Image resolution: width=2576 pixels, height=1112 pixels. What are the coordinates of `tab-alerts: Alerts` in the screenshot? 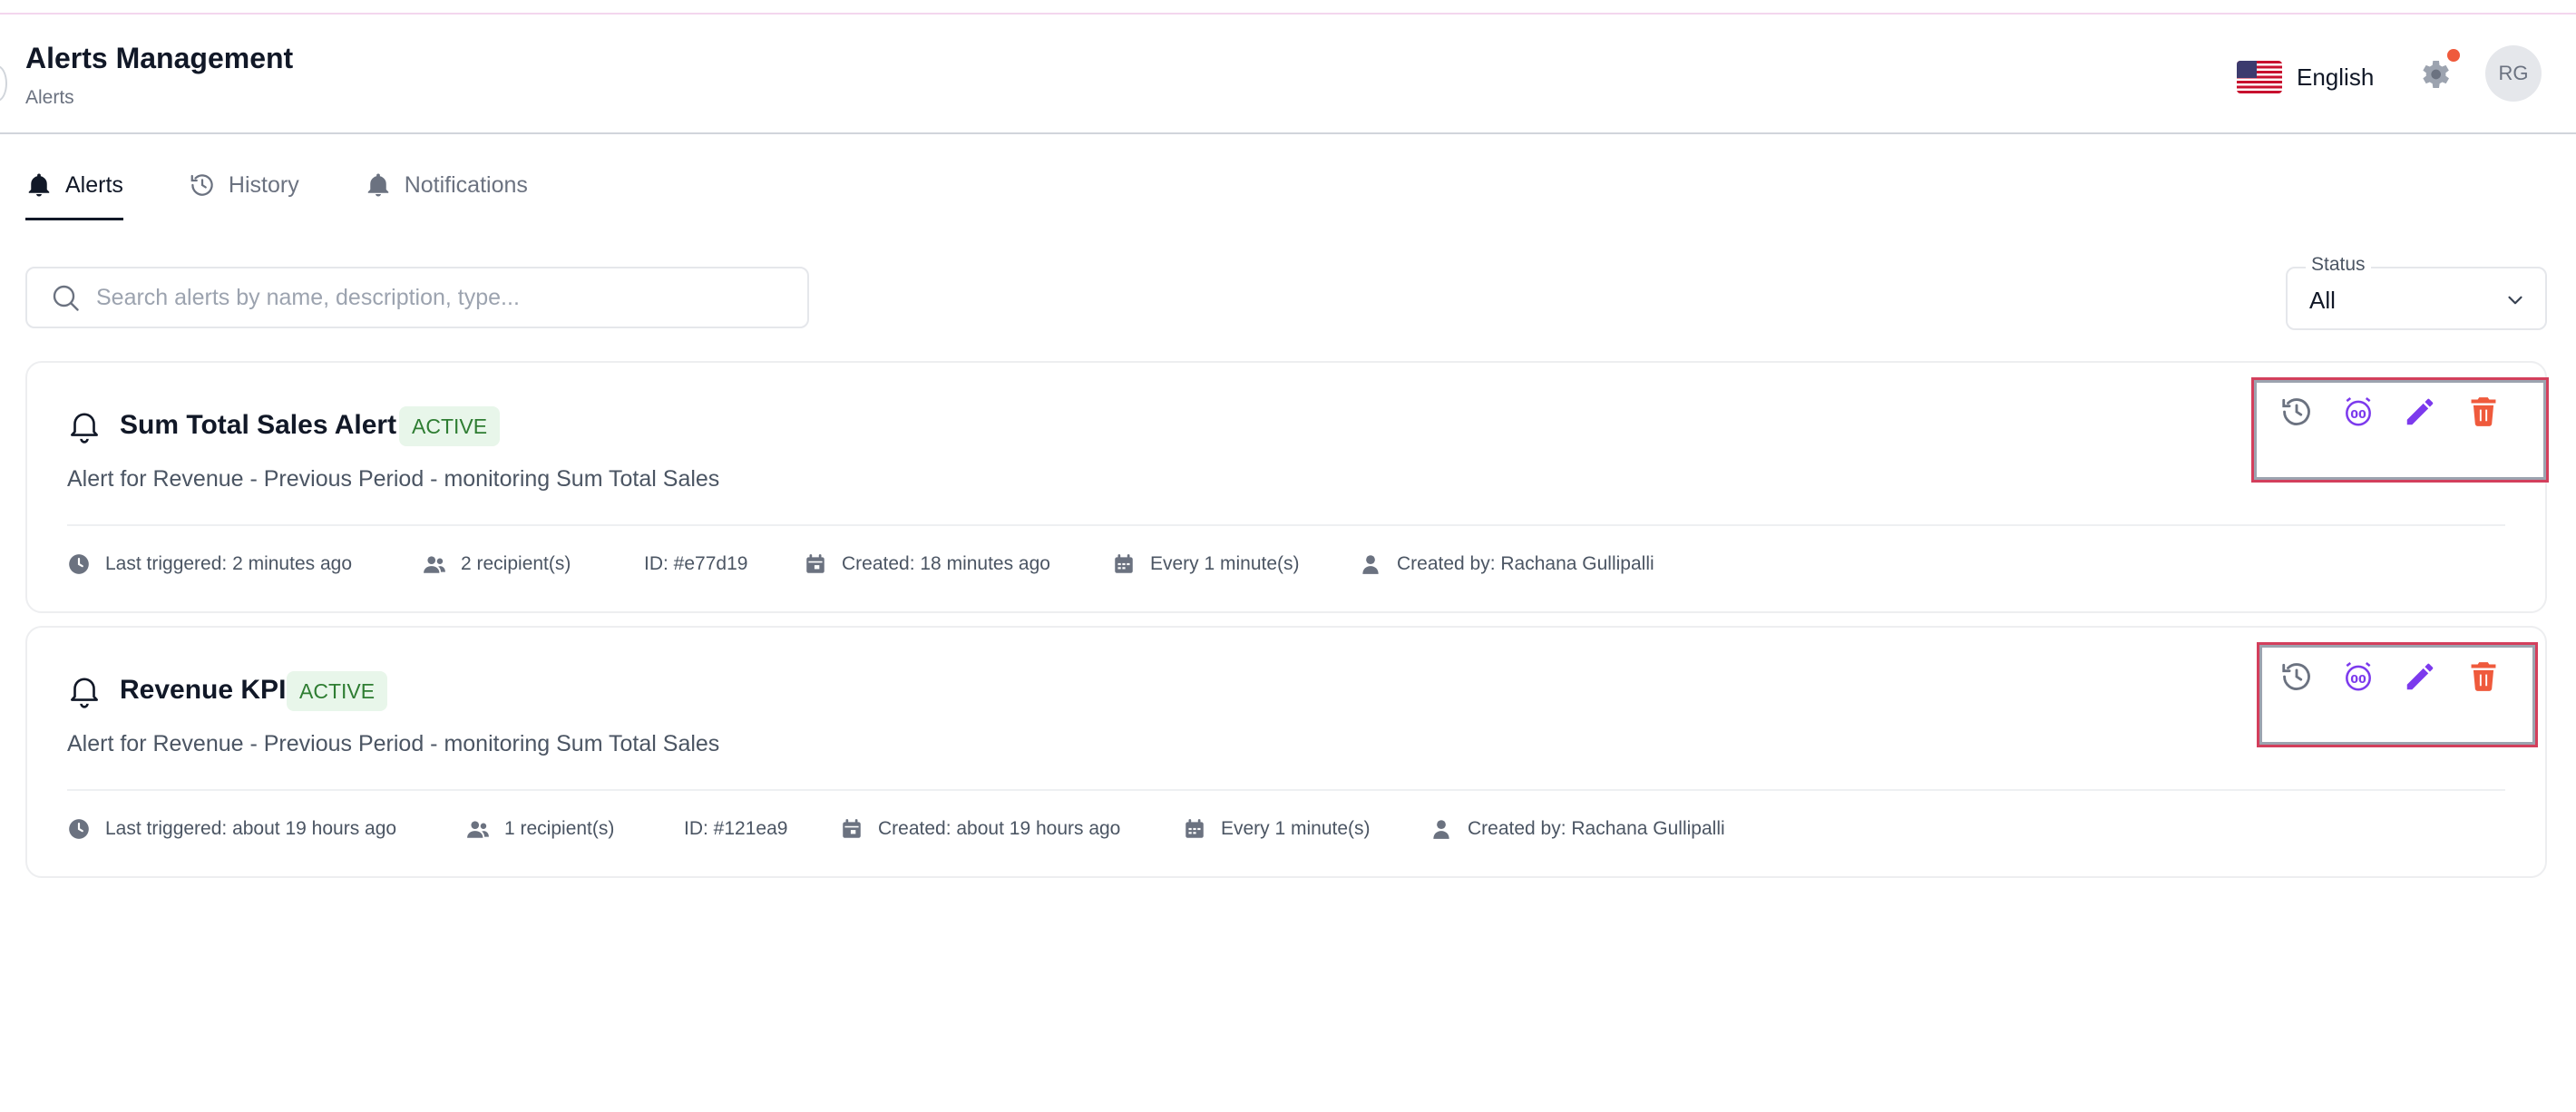 It's located at (74, 192).